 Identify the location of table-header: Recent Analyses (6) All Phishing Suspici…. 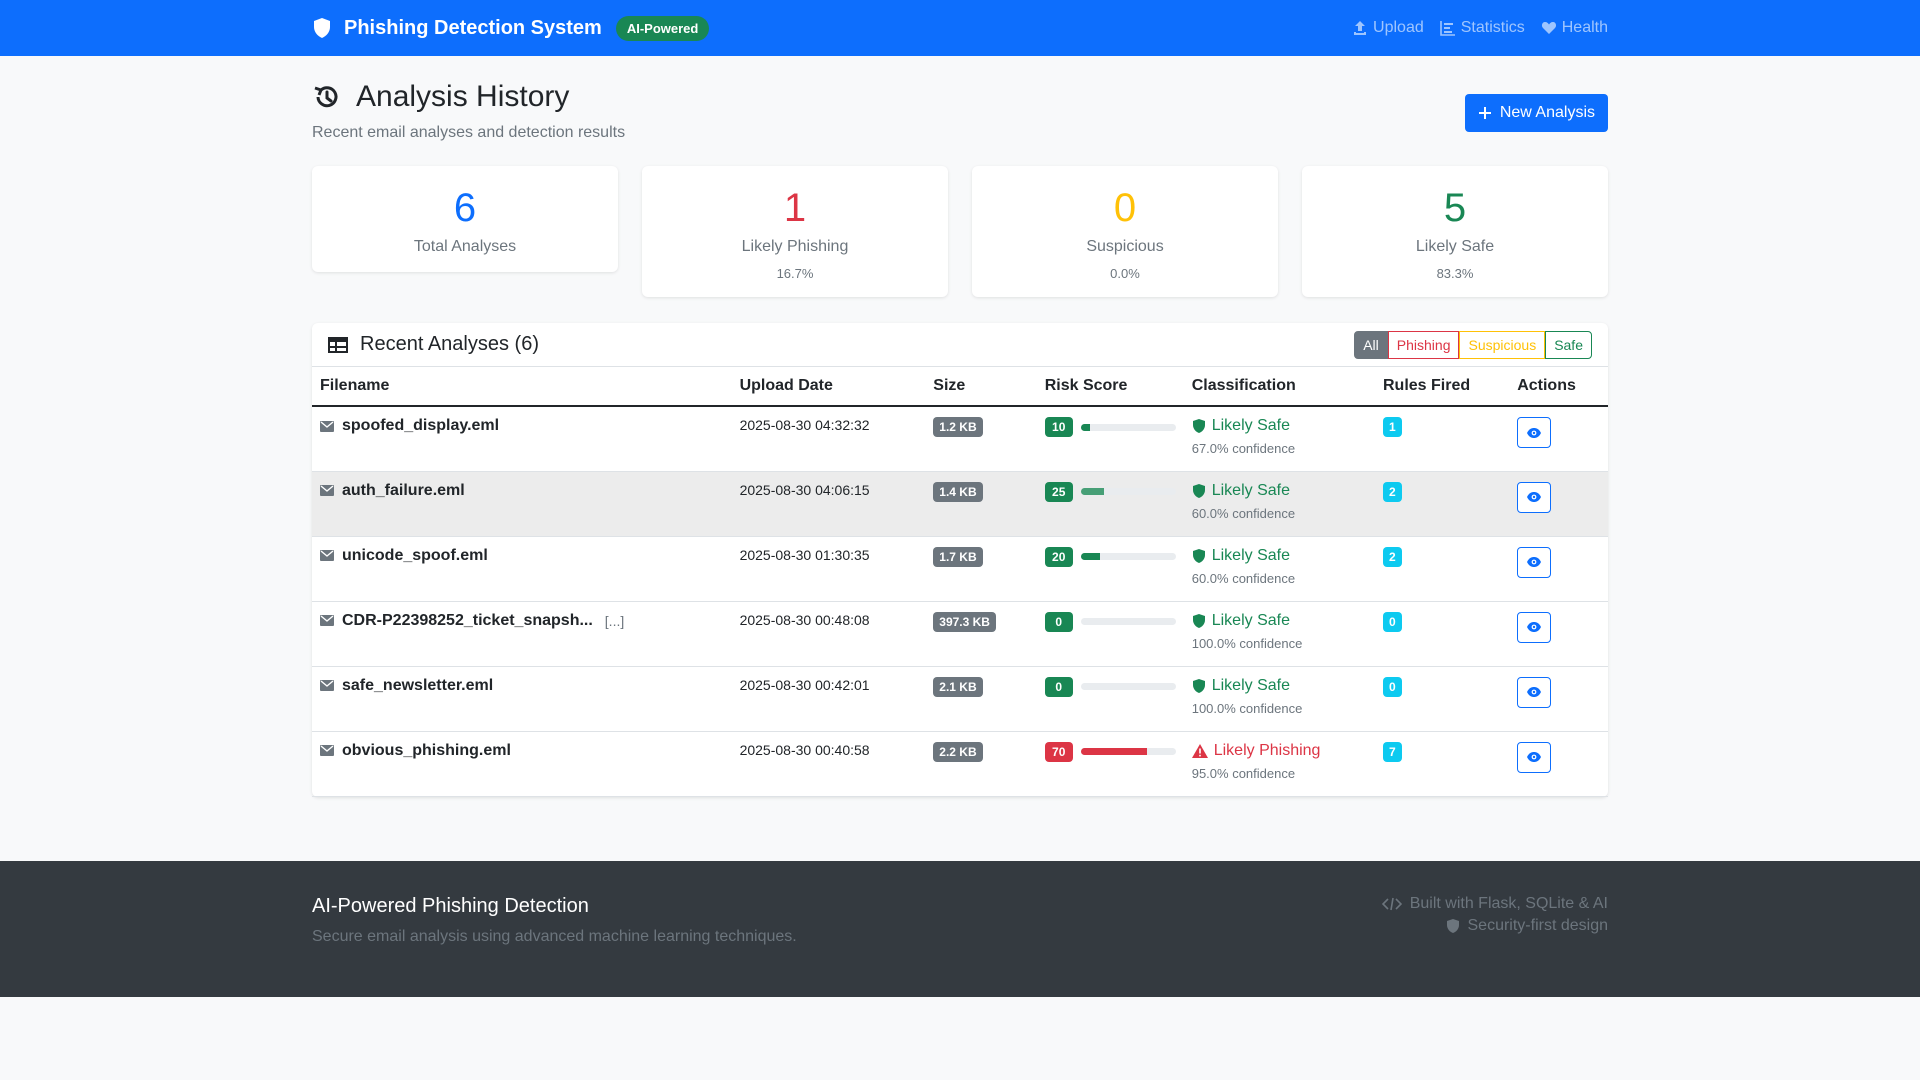
(960, 345).